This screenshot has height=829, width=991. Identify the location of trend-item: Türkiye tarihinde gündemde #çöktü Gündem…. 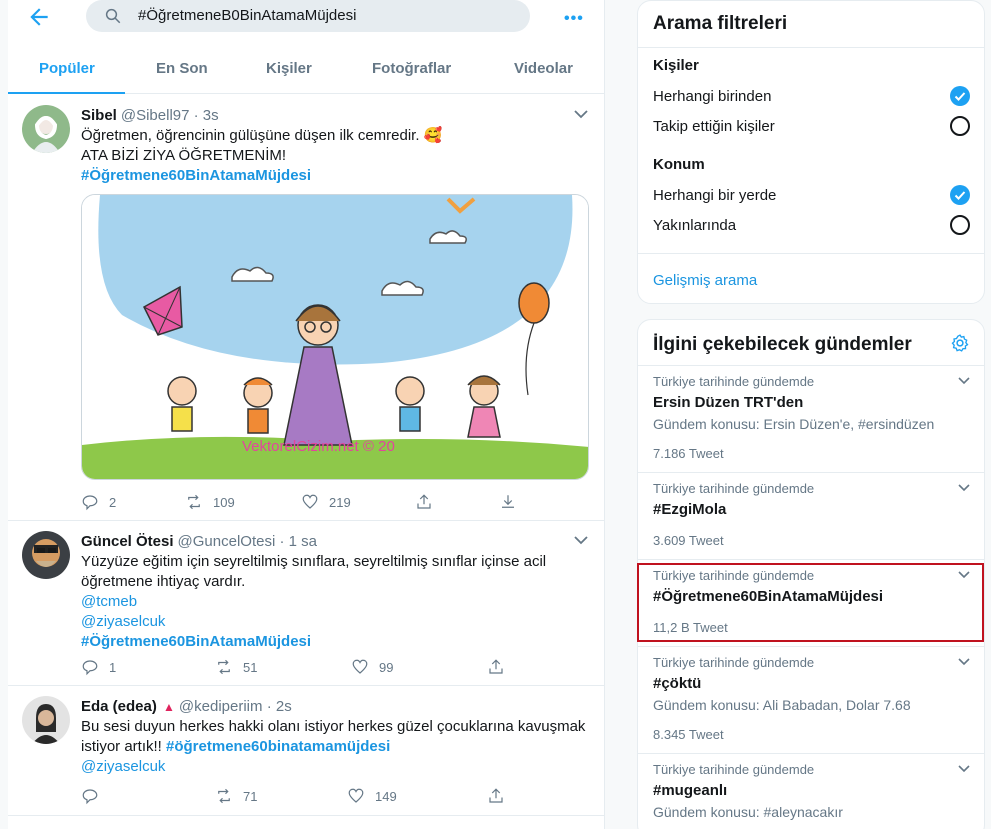
(811, 699).